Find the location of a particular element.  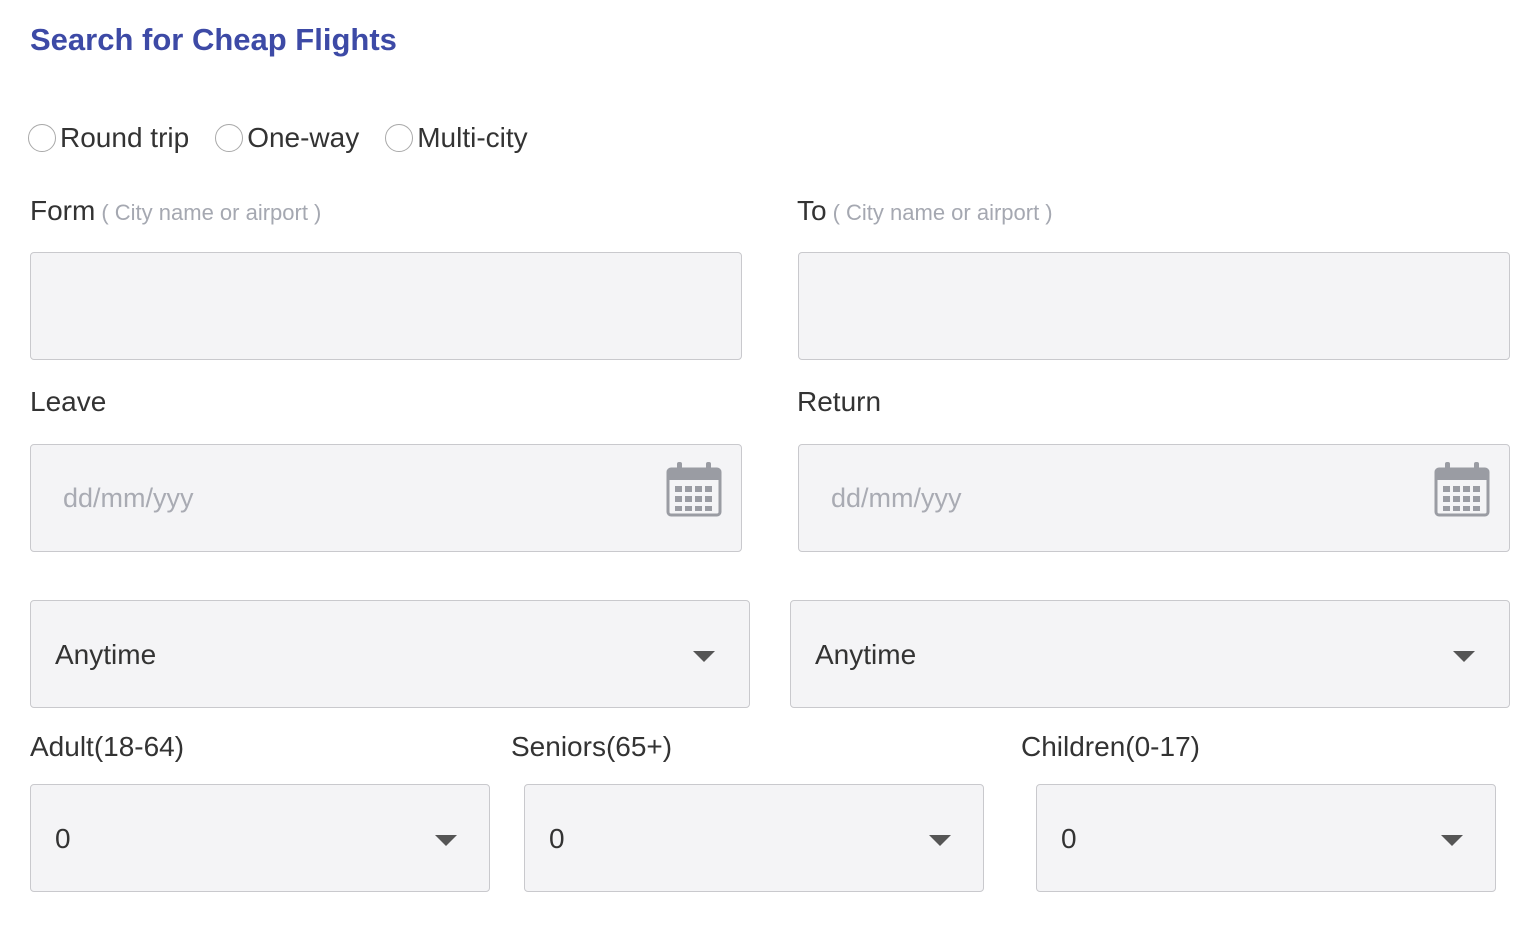

leave-time-select: Anytime is located at coordinates (390, 654).